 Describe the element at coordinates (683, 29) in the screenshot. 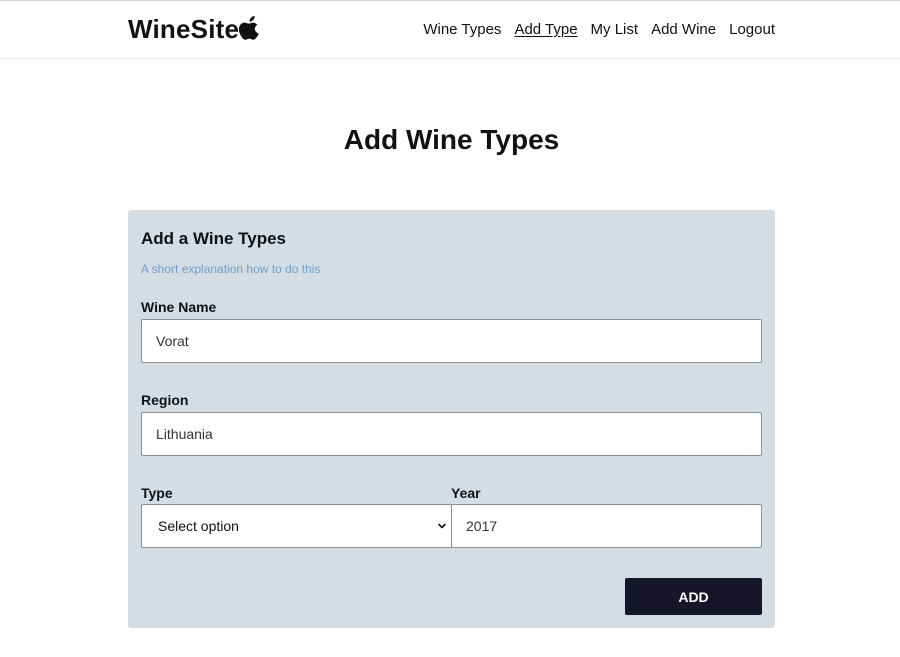

I see `nav-add-wine: Add Wine` at that location.